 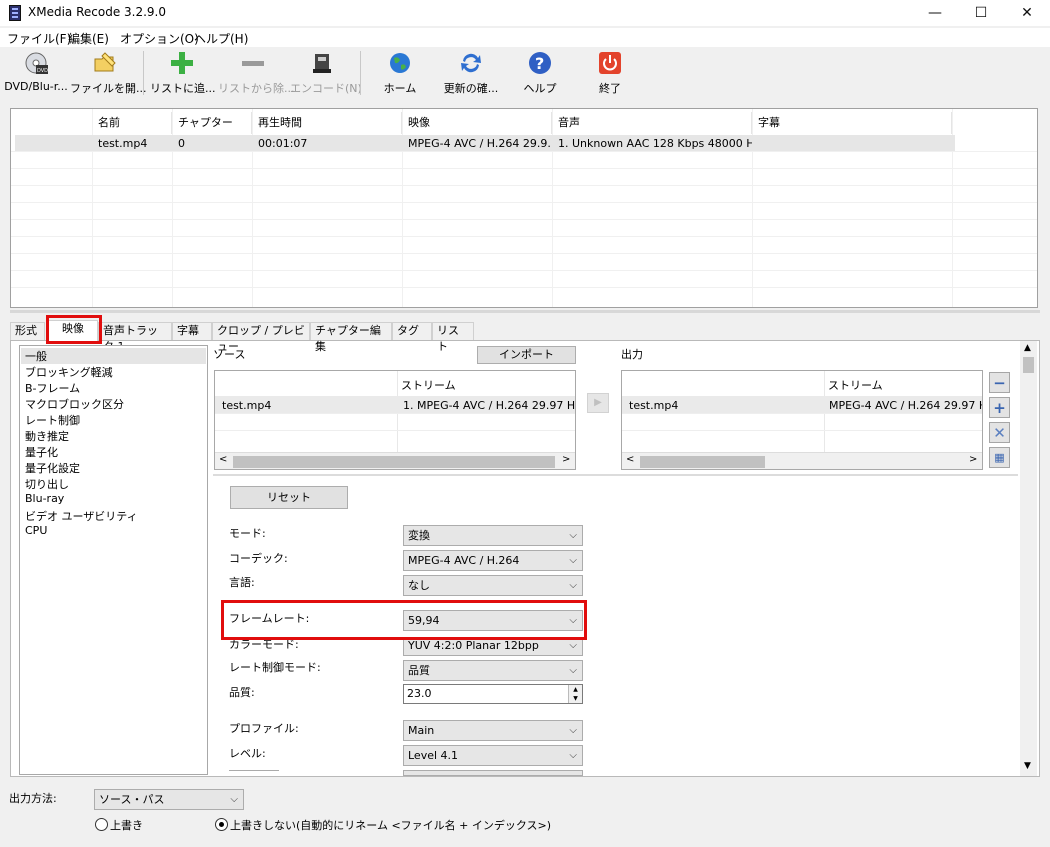 What do you see at coordinates (1028, 558) in the screenshot?
I see `vertical-scrollbar: ▲ ▼` at bounding box center [1028, 558].